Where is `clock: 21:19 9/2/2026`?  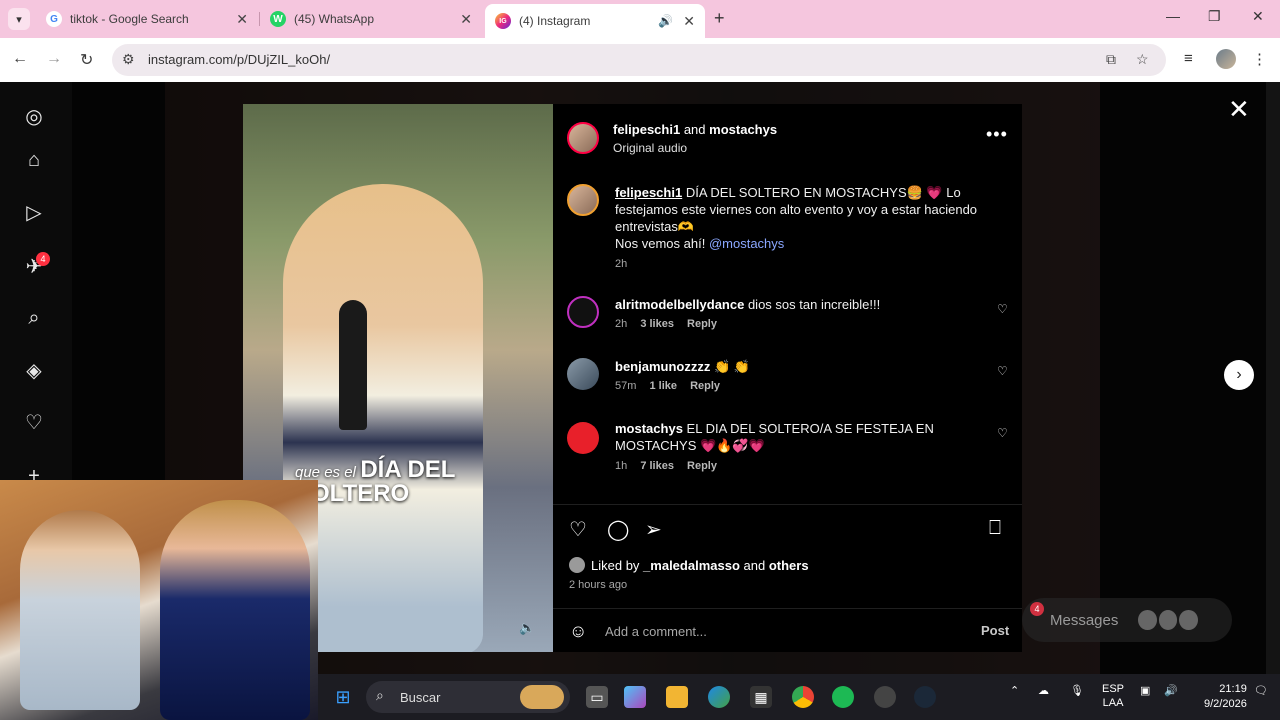
clock: 21:19 9/2/2026 is located at coordinates (1225, 697).